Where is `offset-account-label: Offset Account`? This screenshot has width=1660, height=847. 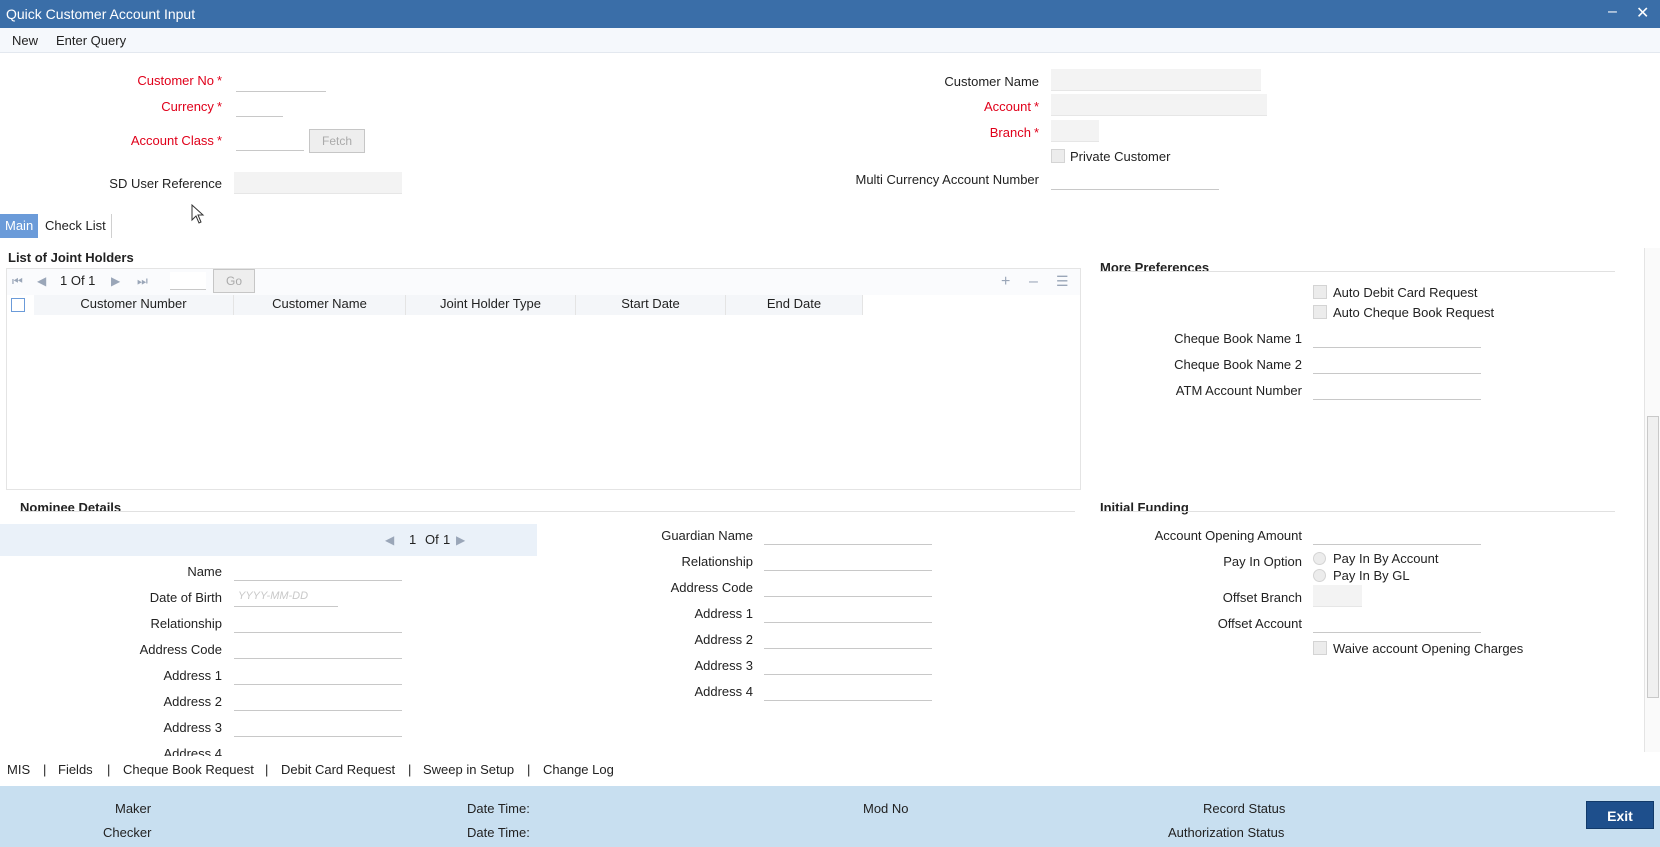
offset-account-label: Offset Account is located at coordinates (1259, 623).